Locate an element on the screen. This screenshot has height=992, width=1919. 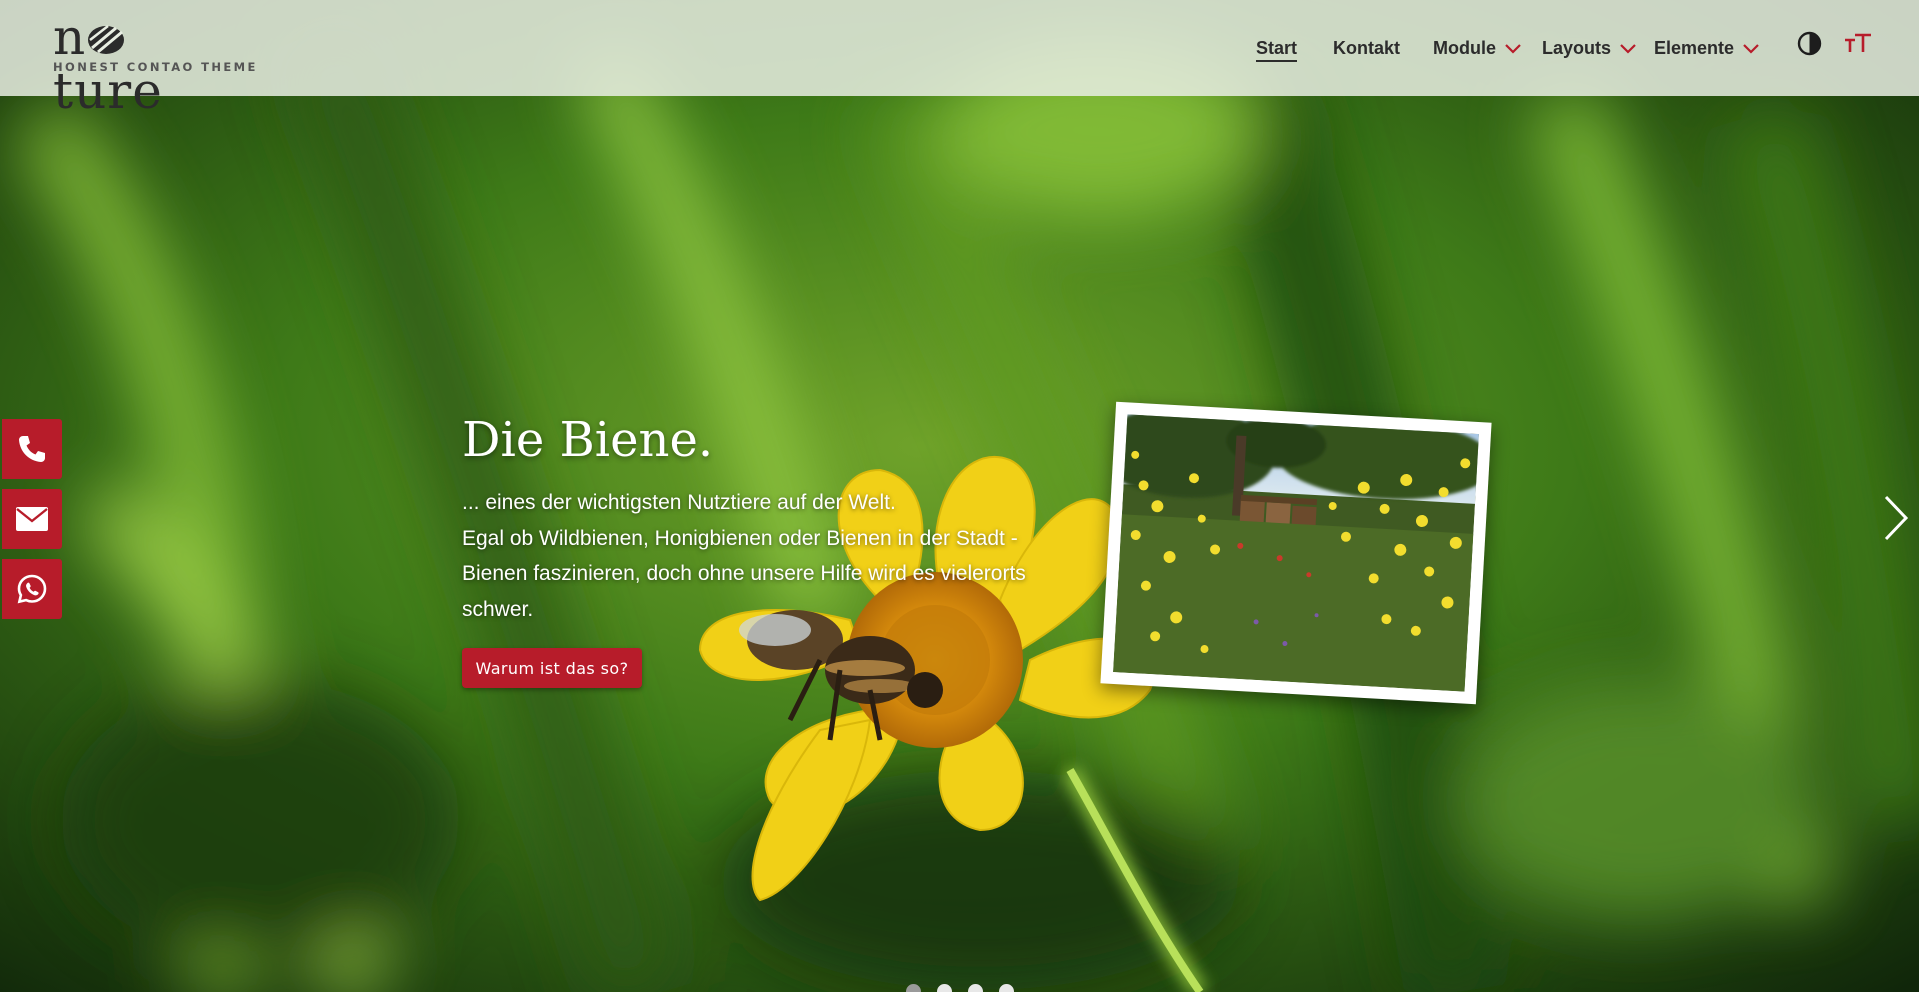
cta-button: Warum ist das so? is located at coordinates (552, 668).